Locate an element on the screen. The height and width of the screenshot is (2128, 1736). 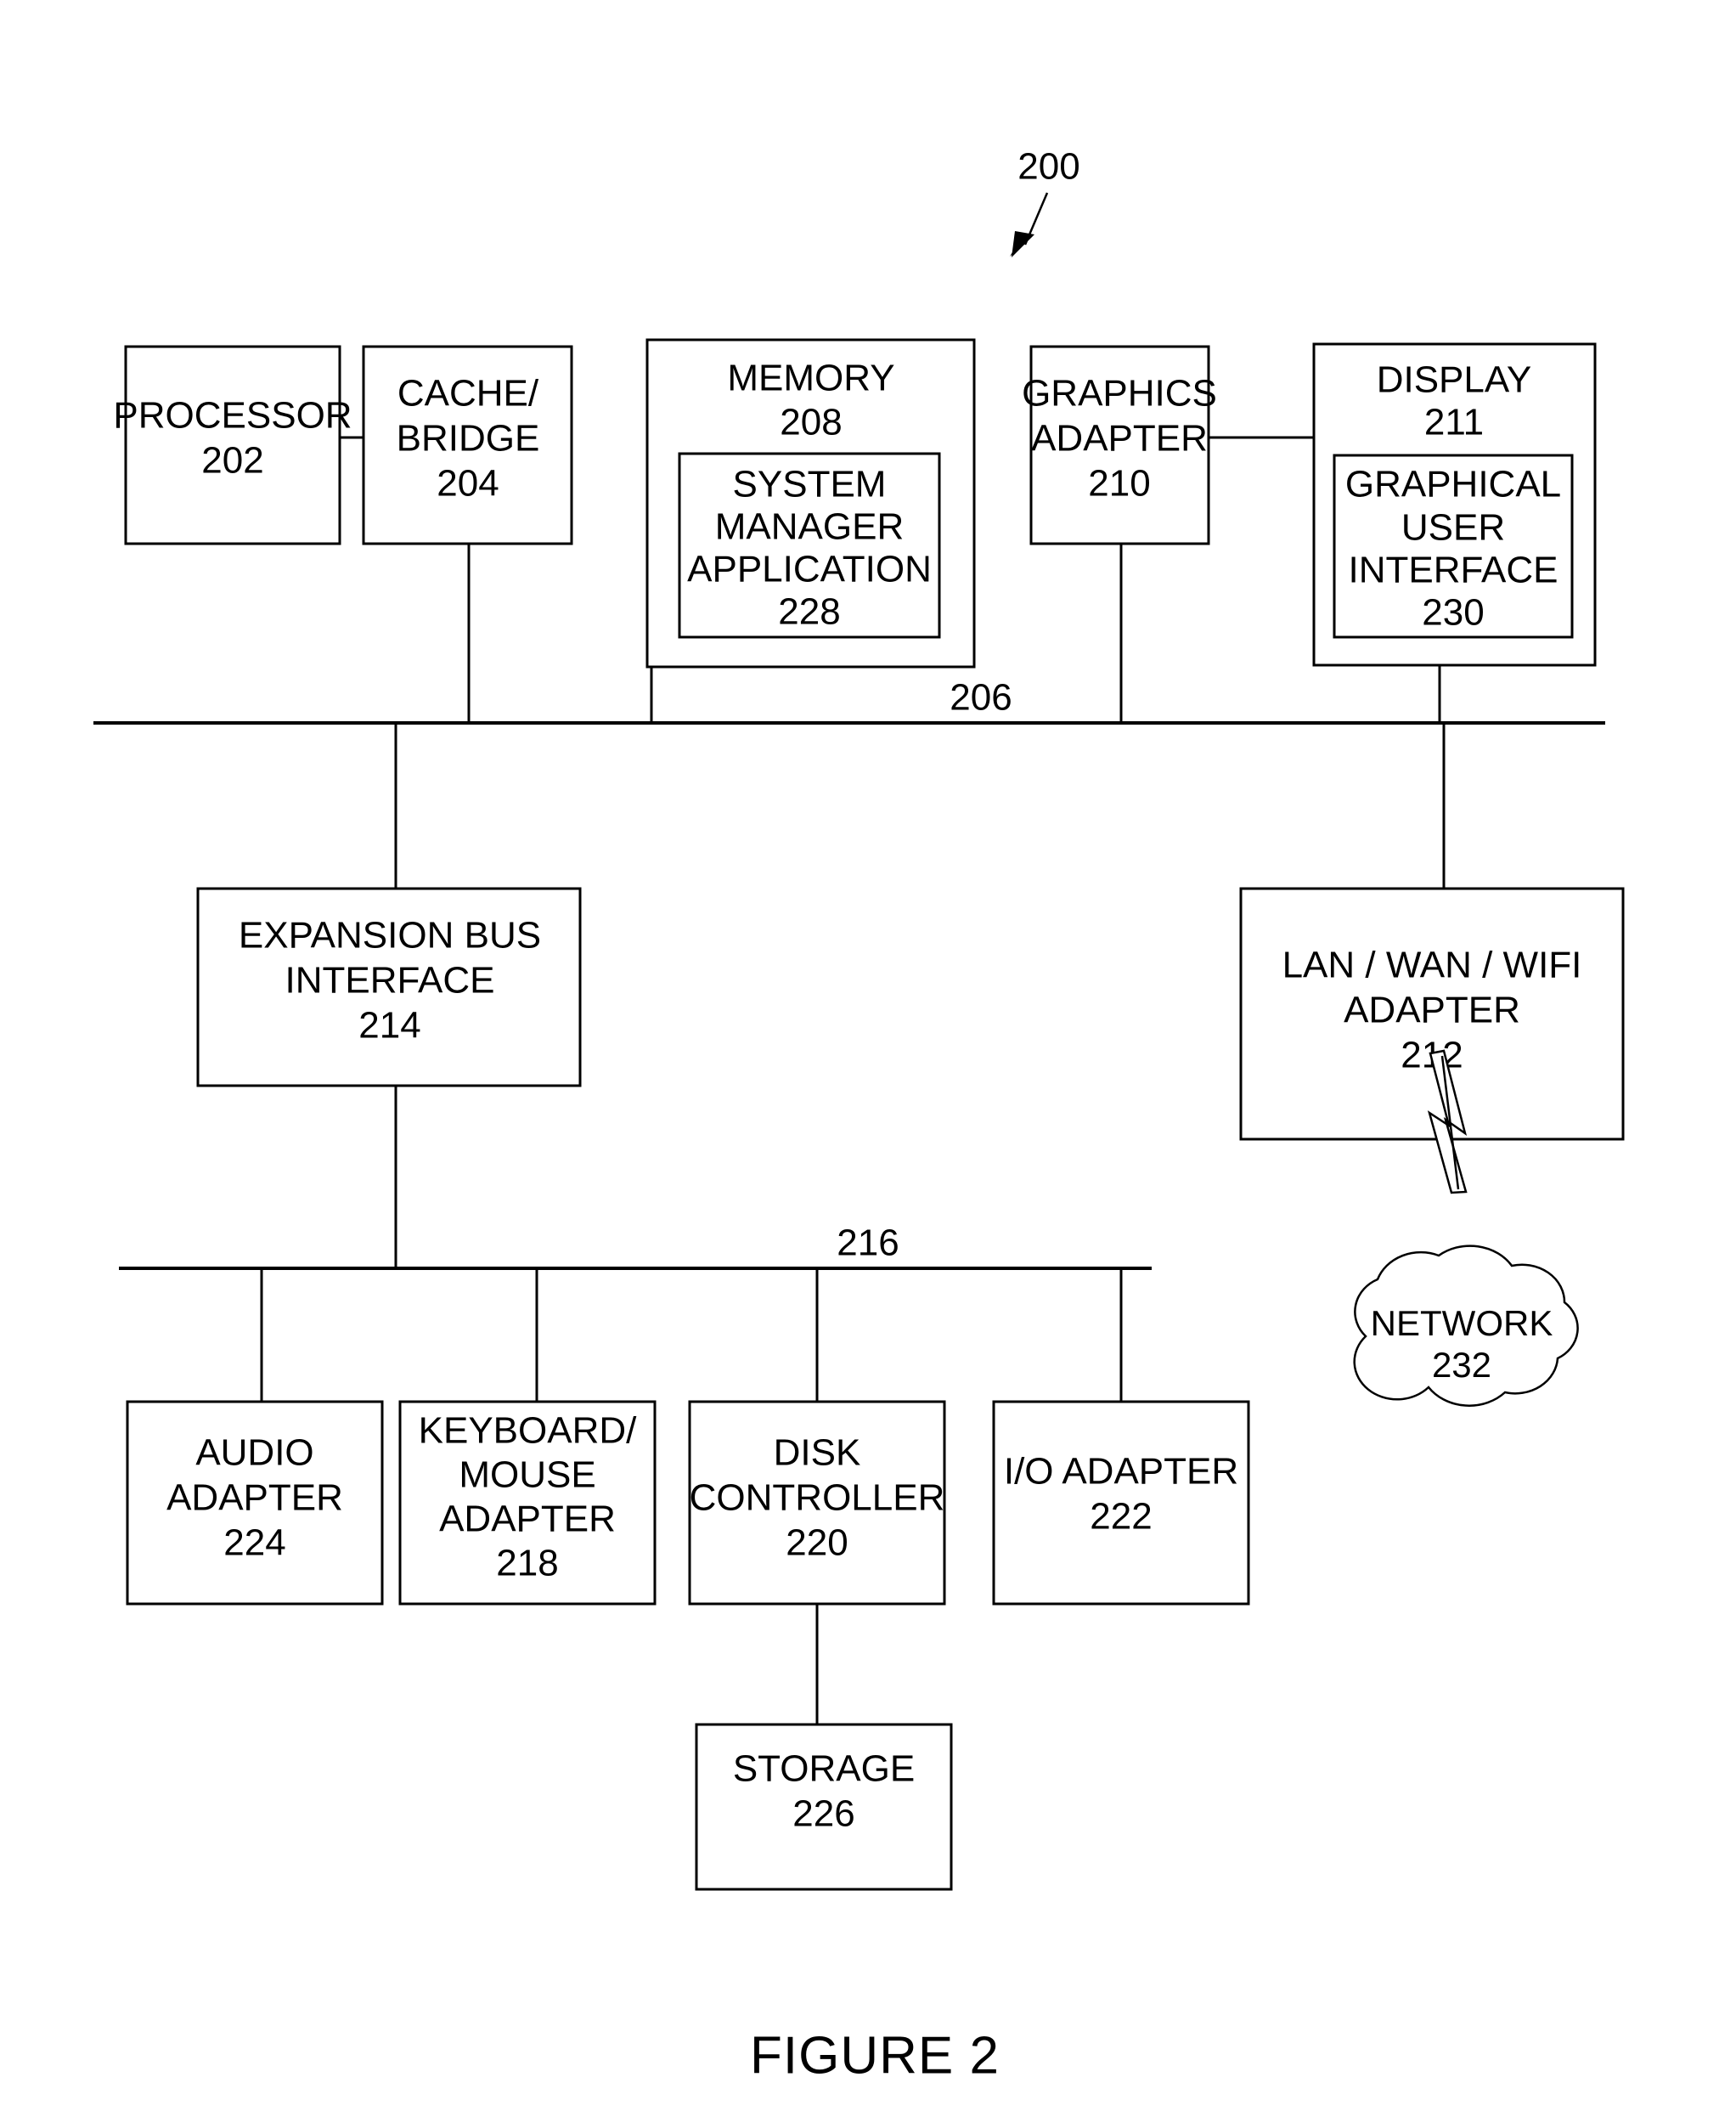
memory-ref: 208 is located at coordinates (811, 422).